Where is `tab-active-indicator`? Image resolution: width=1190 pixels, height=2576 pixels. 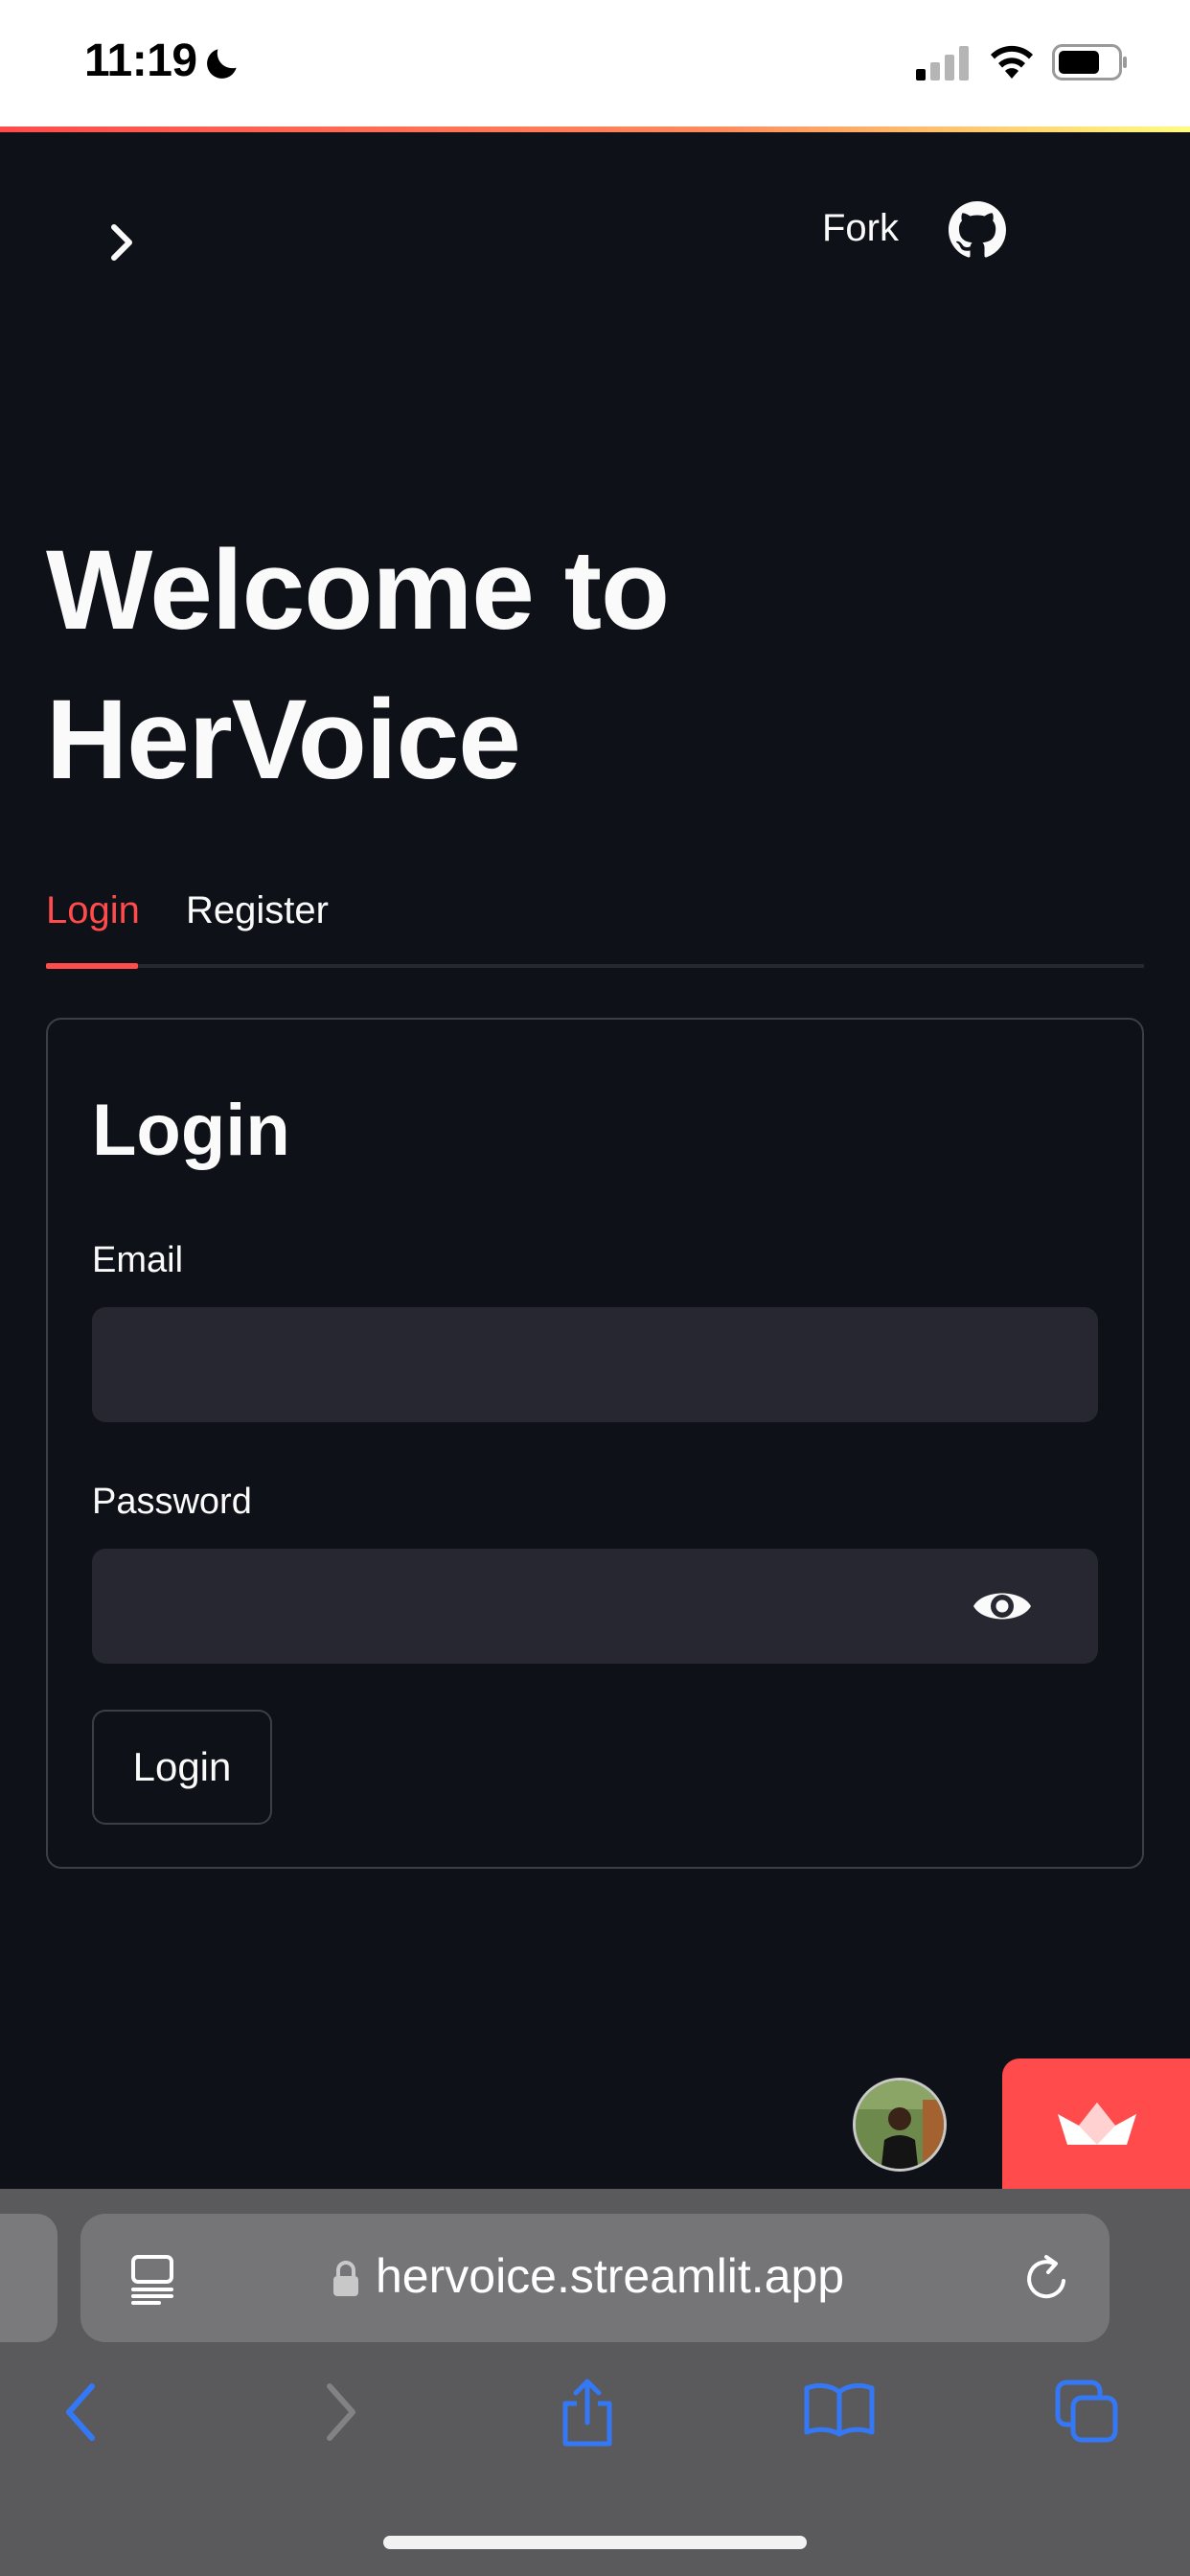 tab-active-indicator is located at coordinates (92, 966).